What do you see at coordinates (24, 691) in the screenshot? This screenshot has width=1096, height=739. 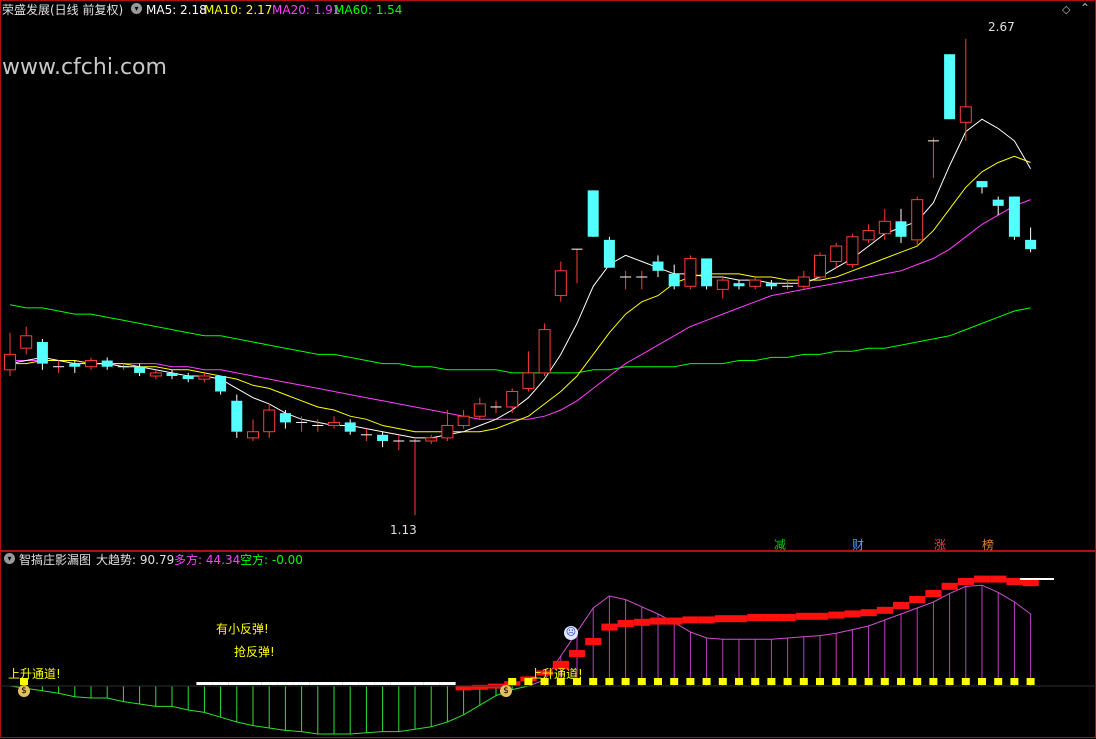 I see `money-bag-icon: $` at bounding box center [24, 691].